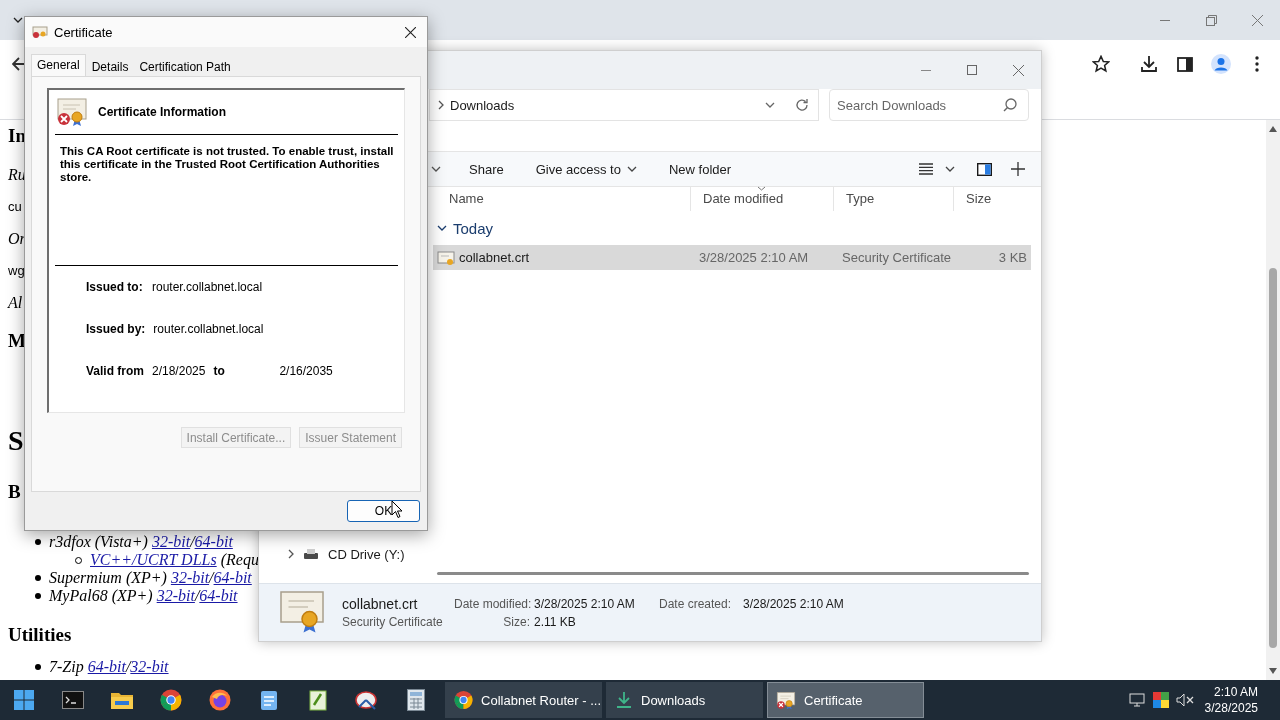 The image size is (1280, 720). Describe the element at coordinates (367, 700) in the screenshot. I see `satellite-dish-icon` at that location.